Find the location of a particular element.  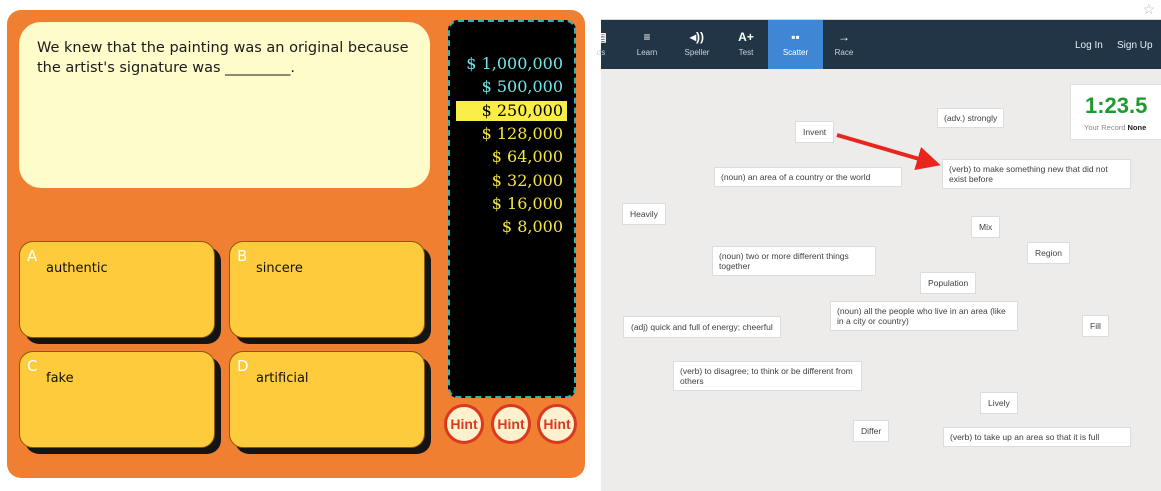

answer-text: sincere is located at coordinates (279, 268).